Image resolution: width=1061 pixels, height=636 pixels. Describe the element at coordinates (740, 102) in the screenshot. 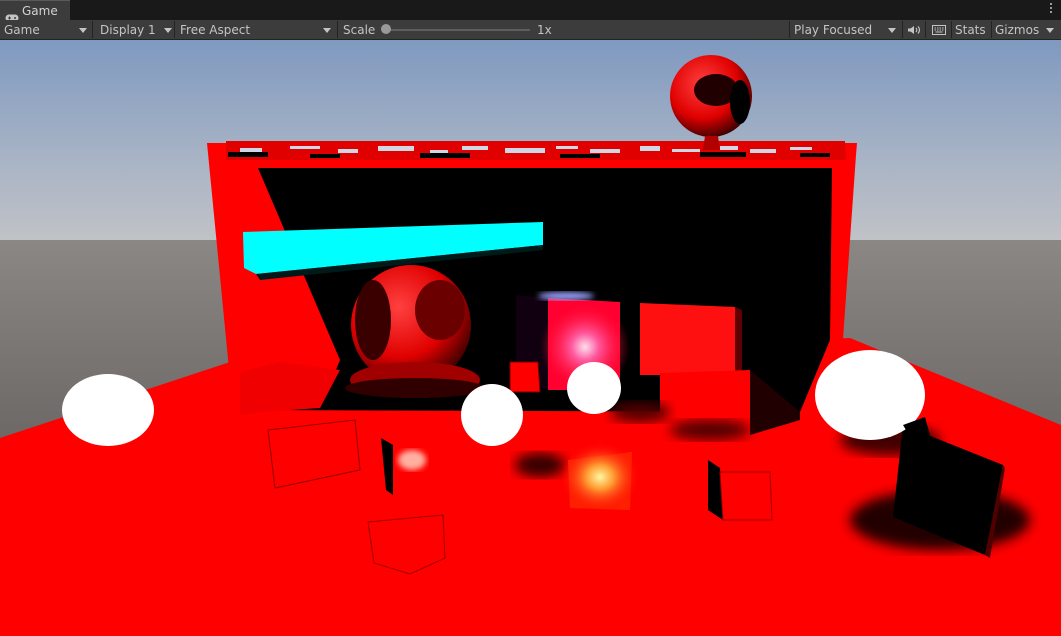

I see `top-sphere-hole-right` at that location.